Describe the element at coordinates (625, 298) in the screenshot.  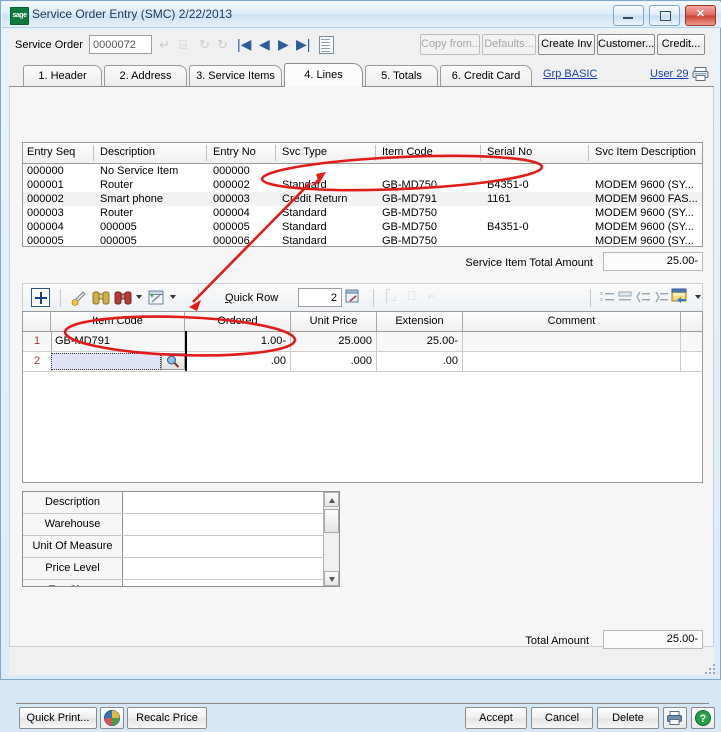
I see `row-height-icon` at that location.